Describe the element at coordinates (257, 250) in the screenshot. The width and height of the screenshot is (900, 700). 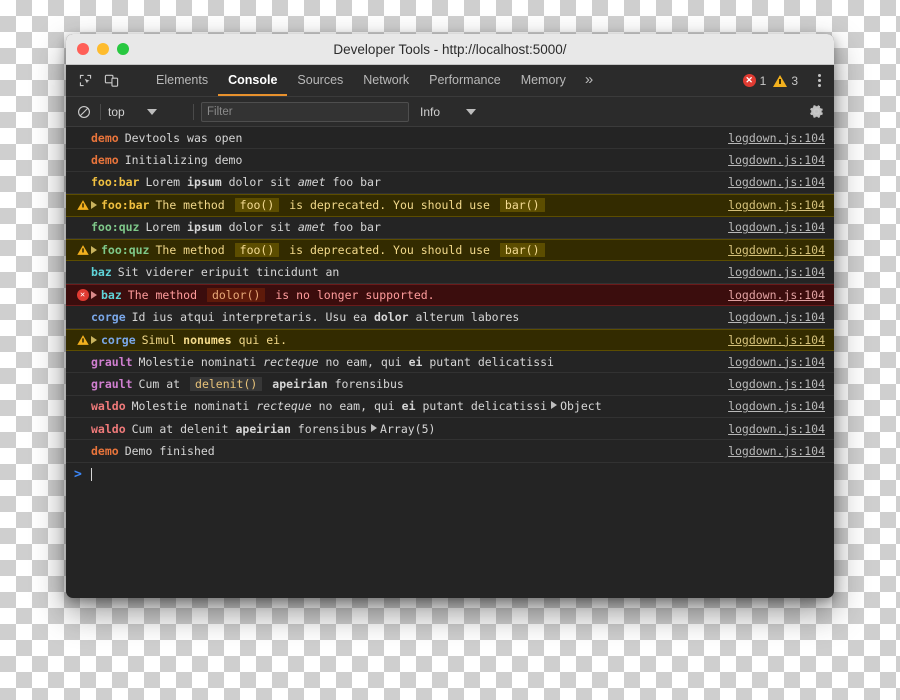
I see `inline-code: foo()` at that location.